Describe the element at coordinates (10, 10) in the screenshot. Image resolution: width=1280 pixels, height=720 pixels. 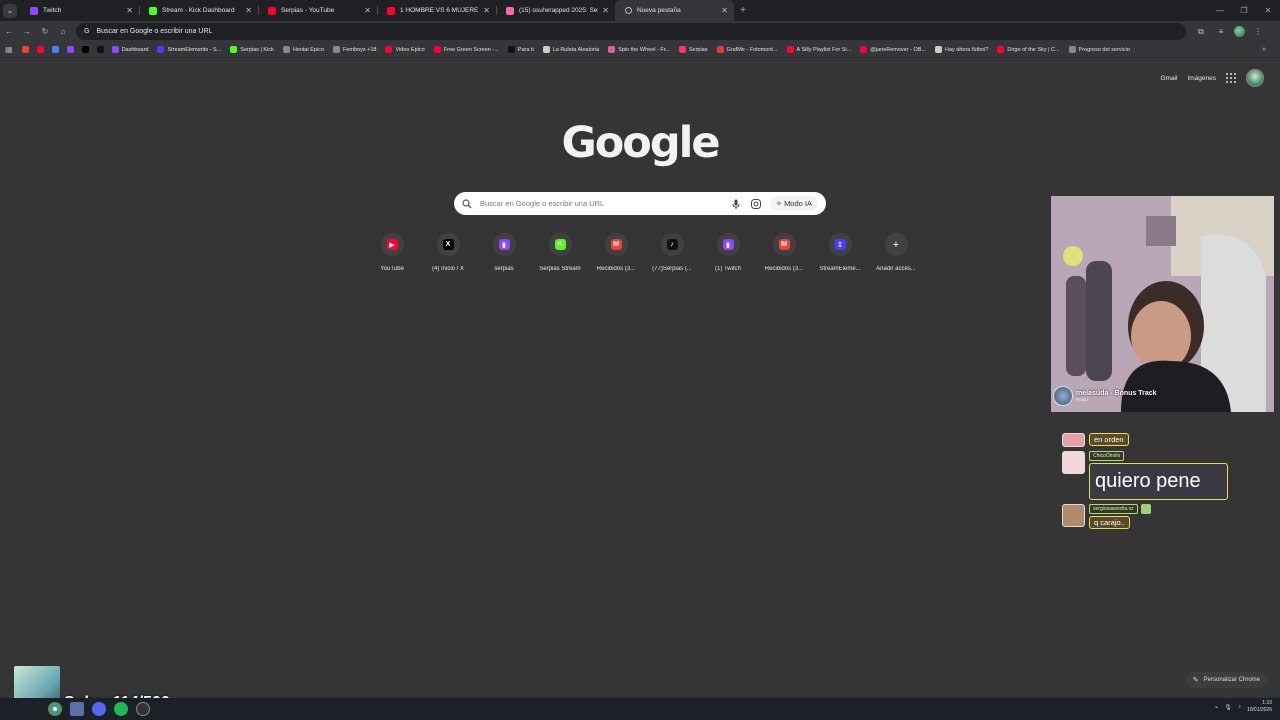
I see `tab-search-button: ⌄` at that location.